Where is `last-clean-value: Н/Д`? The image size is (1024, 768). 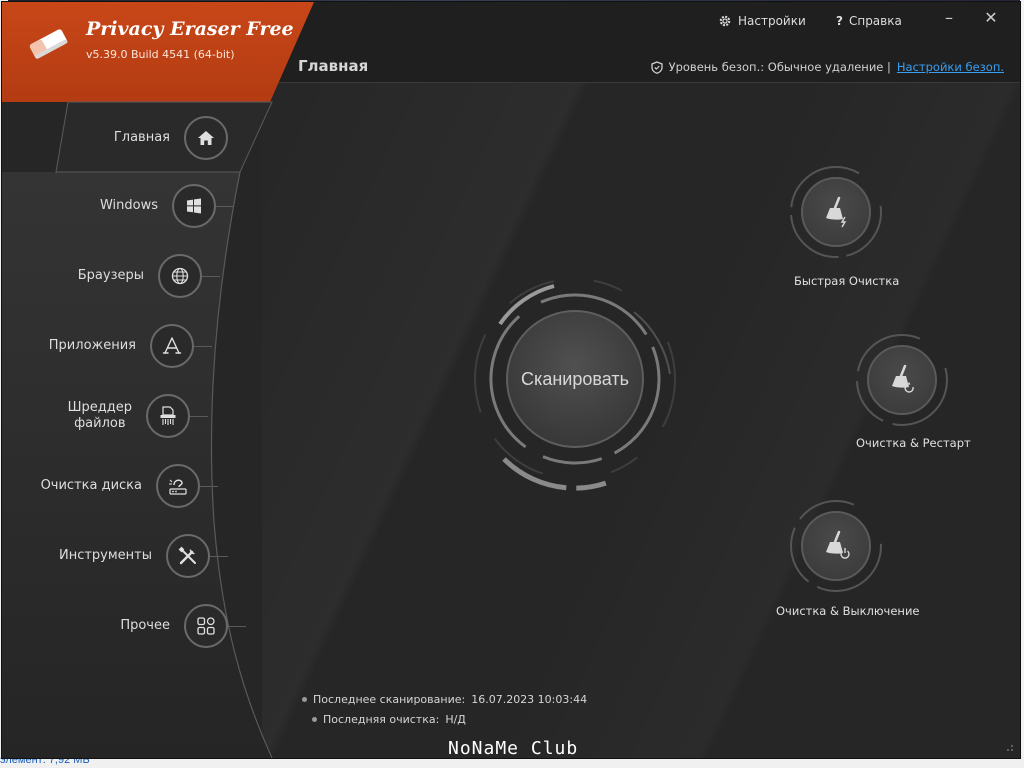
last-clean-value: Н/Д is located at coordinates (455, 719).